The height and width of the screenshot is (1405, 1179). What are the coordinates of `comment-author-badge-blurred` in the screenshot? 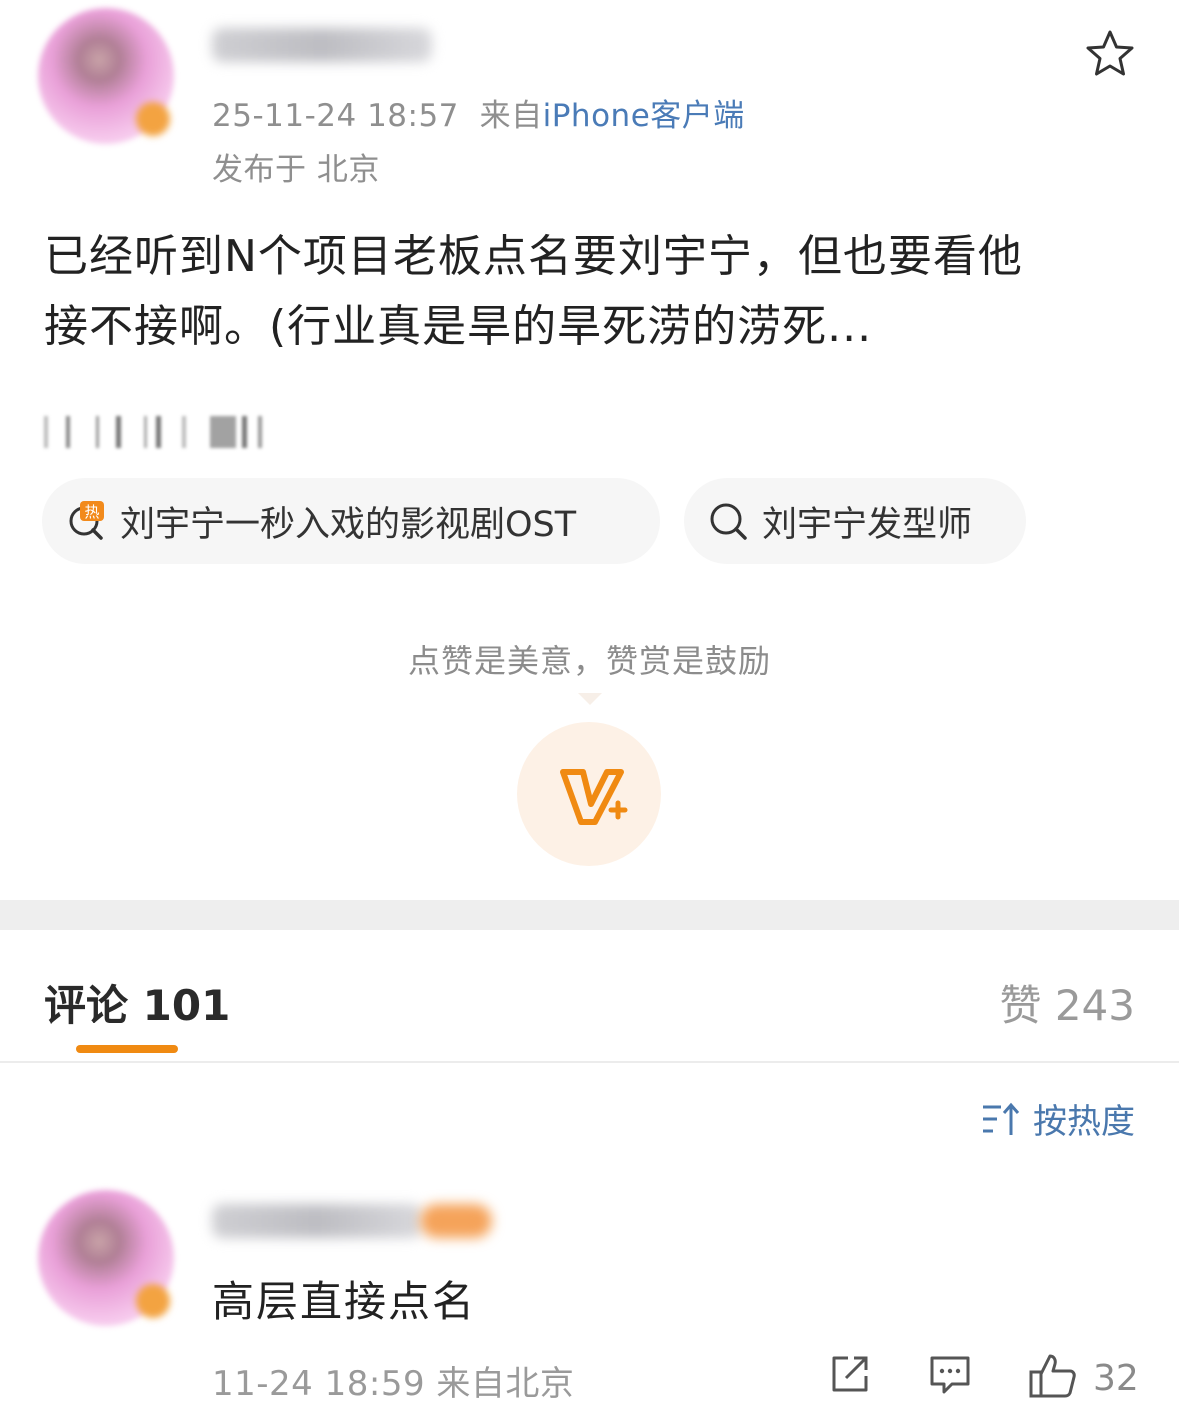 It's located at (456, 1221).